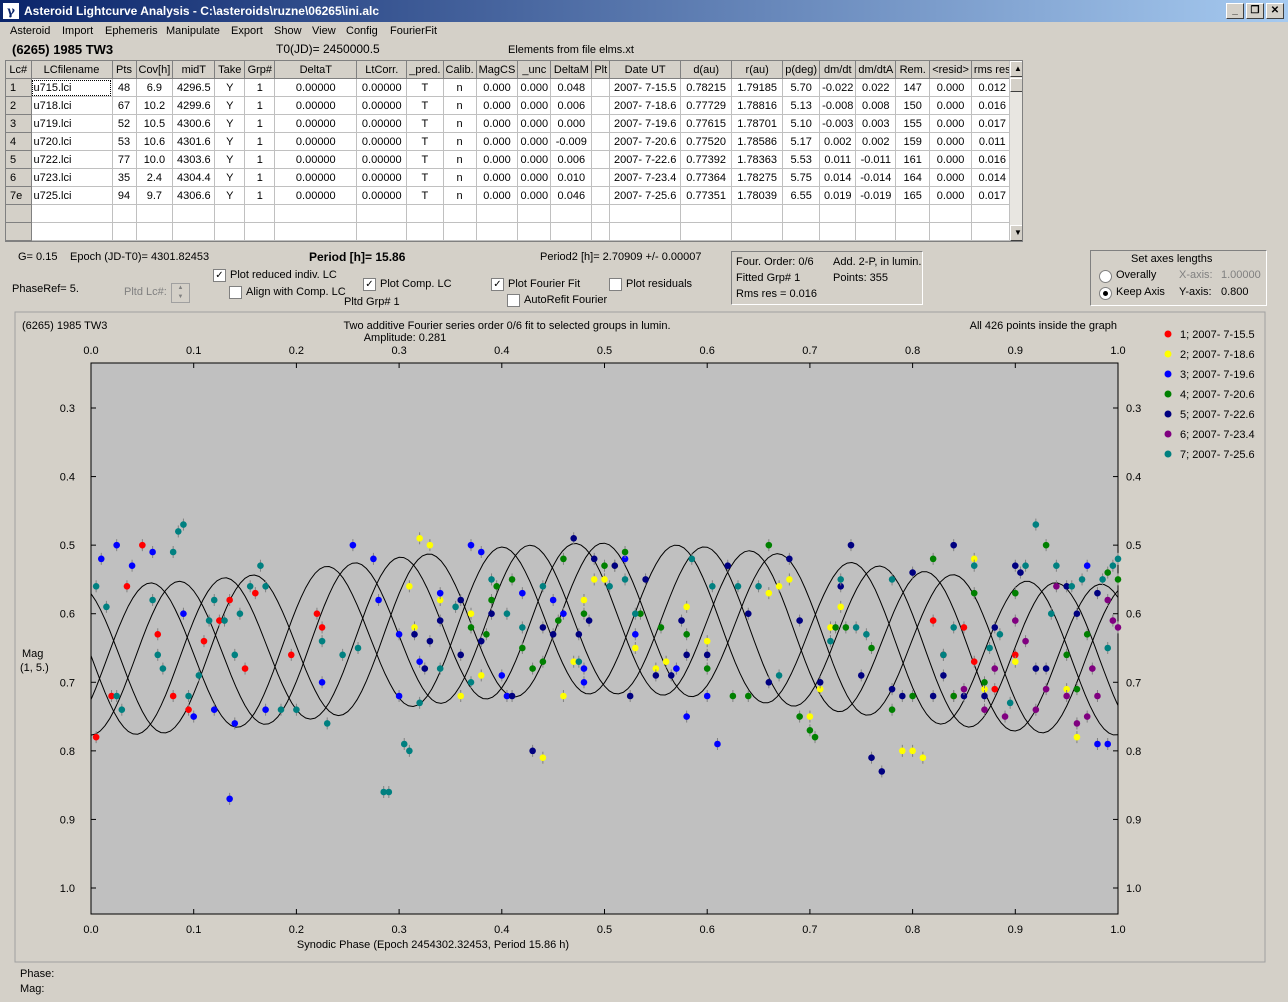  What do you see at coordinates (72, 123) in the screenshot?
I see `table-cell: u719.lci` at bounding box center [72, 123].